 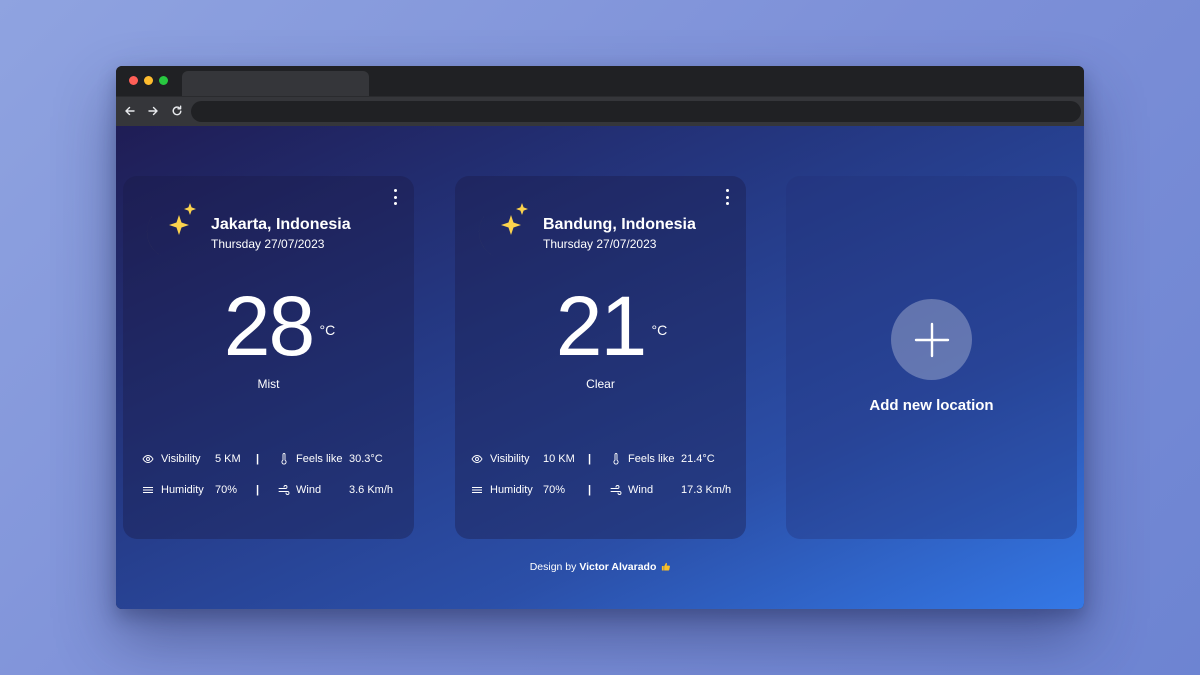 I want to click on forward-arrow-icon, so click(x=153, y=111).